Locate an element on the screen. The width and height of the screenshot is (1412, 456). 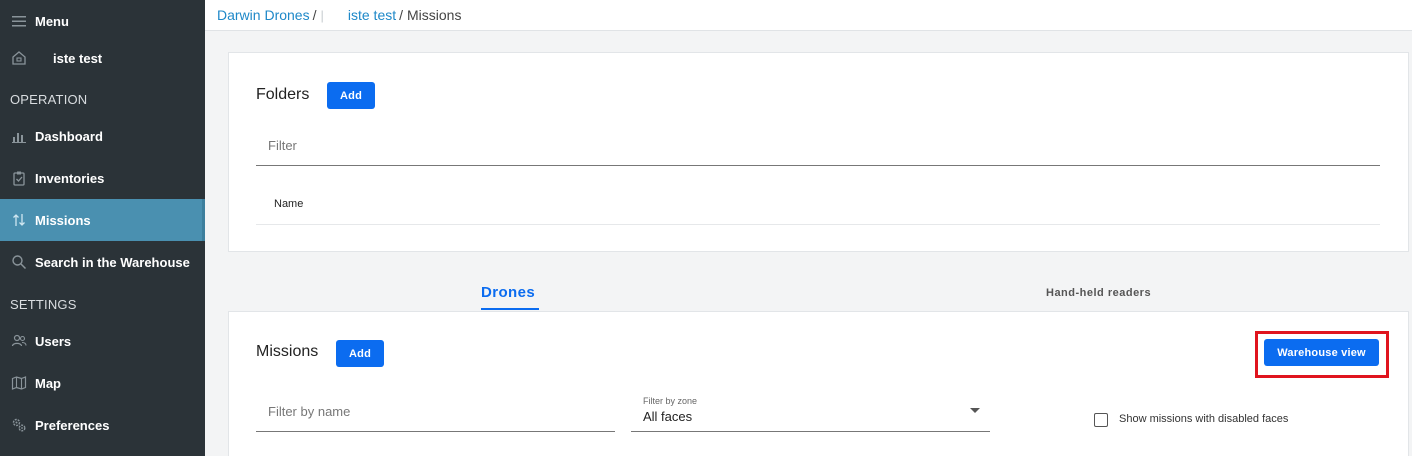
sidebar-item-label: Inventories is located at coordinates (70, 178).